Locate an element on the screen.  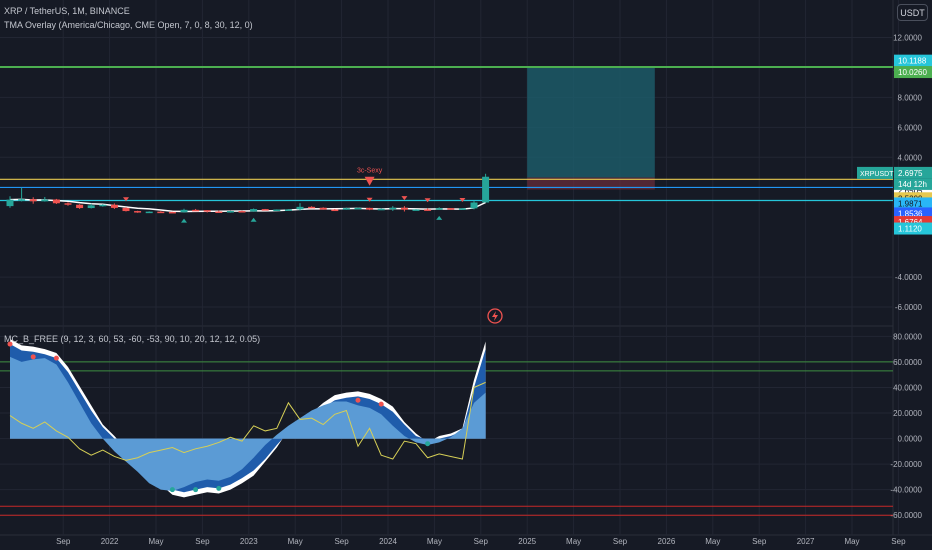
lightning-icon is located at coordinates (495, 316).